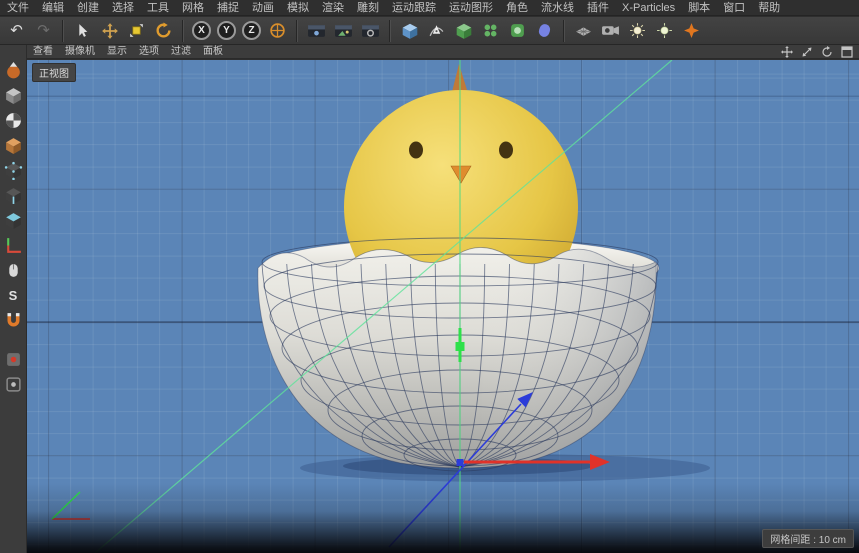  I want to click on z-axis-toggle-icon: Z, so click(251, 30).